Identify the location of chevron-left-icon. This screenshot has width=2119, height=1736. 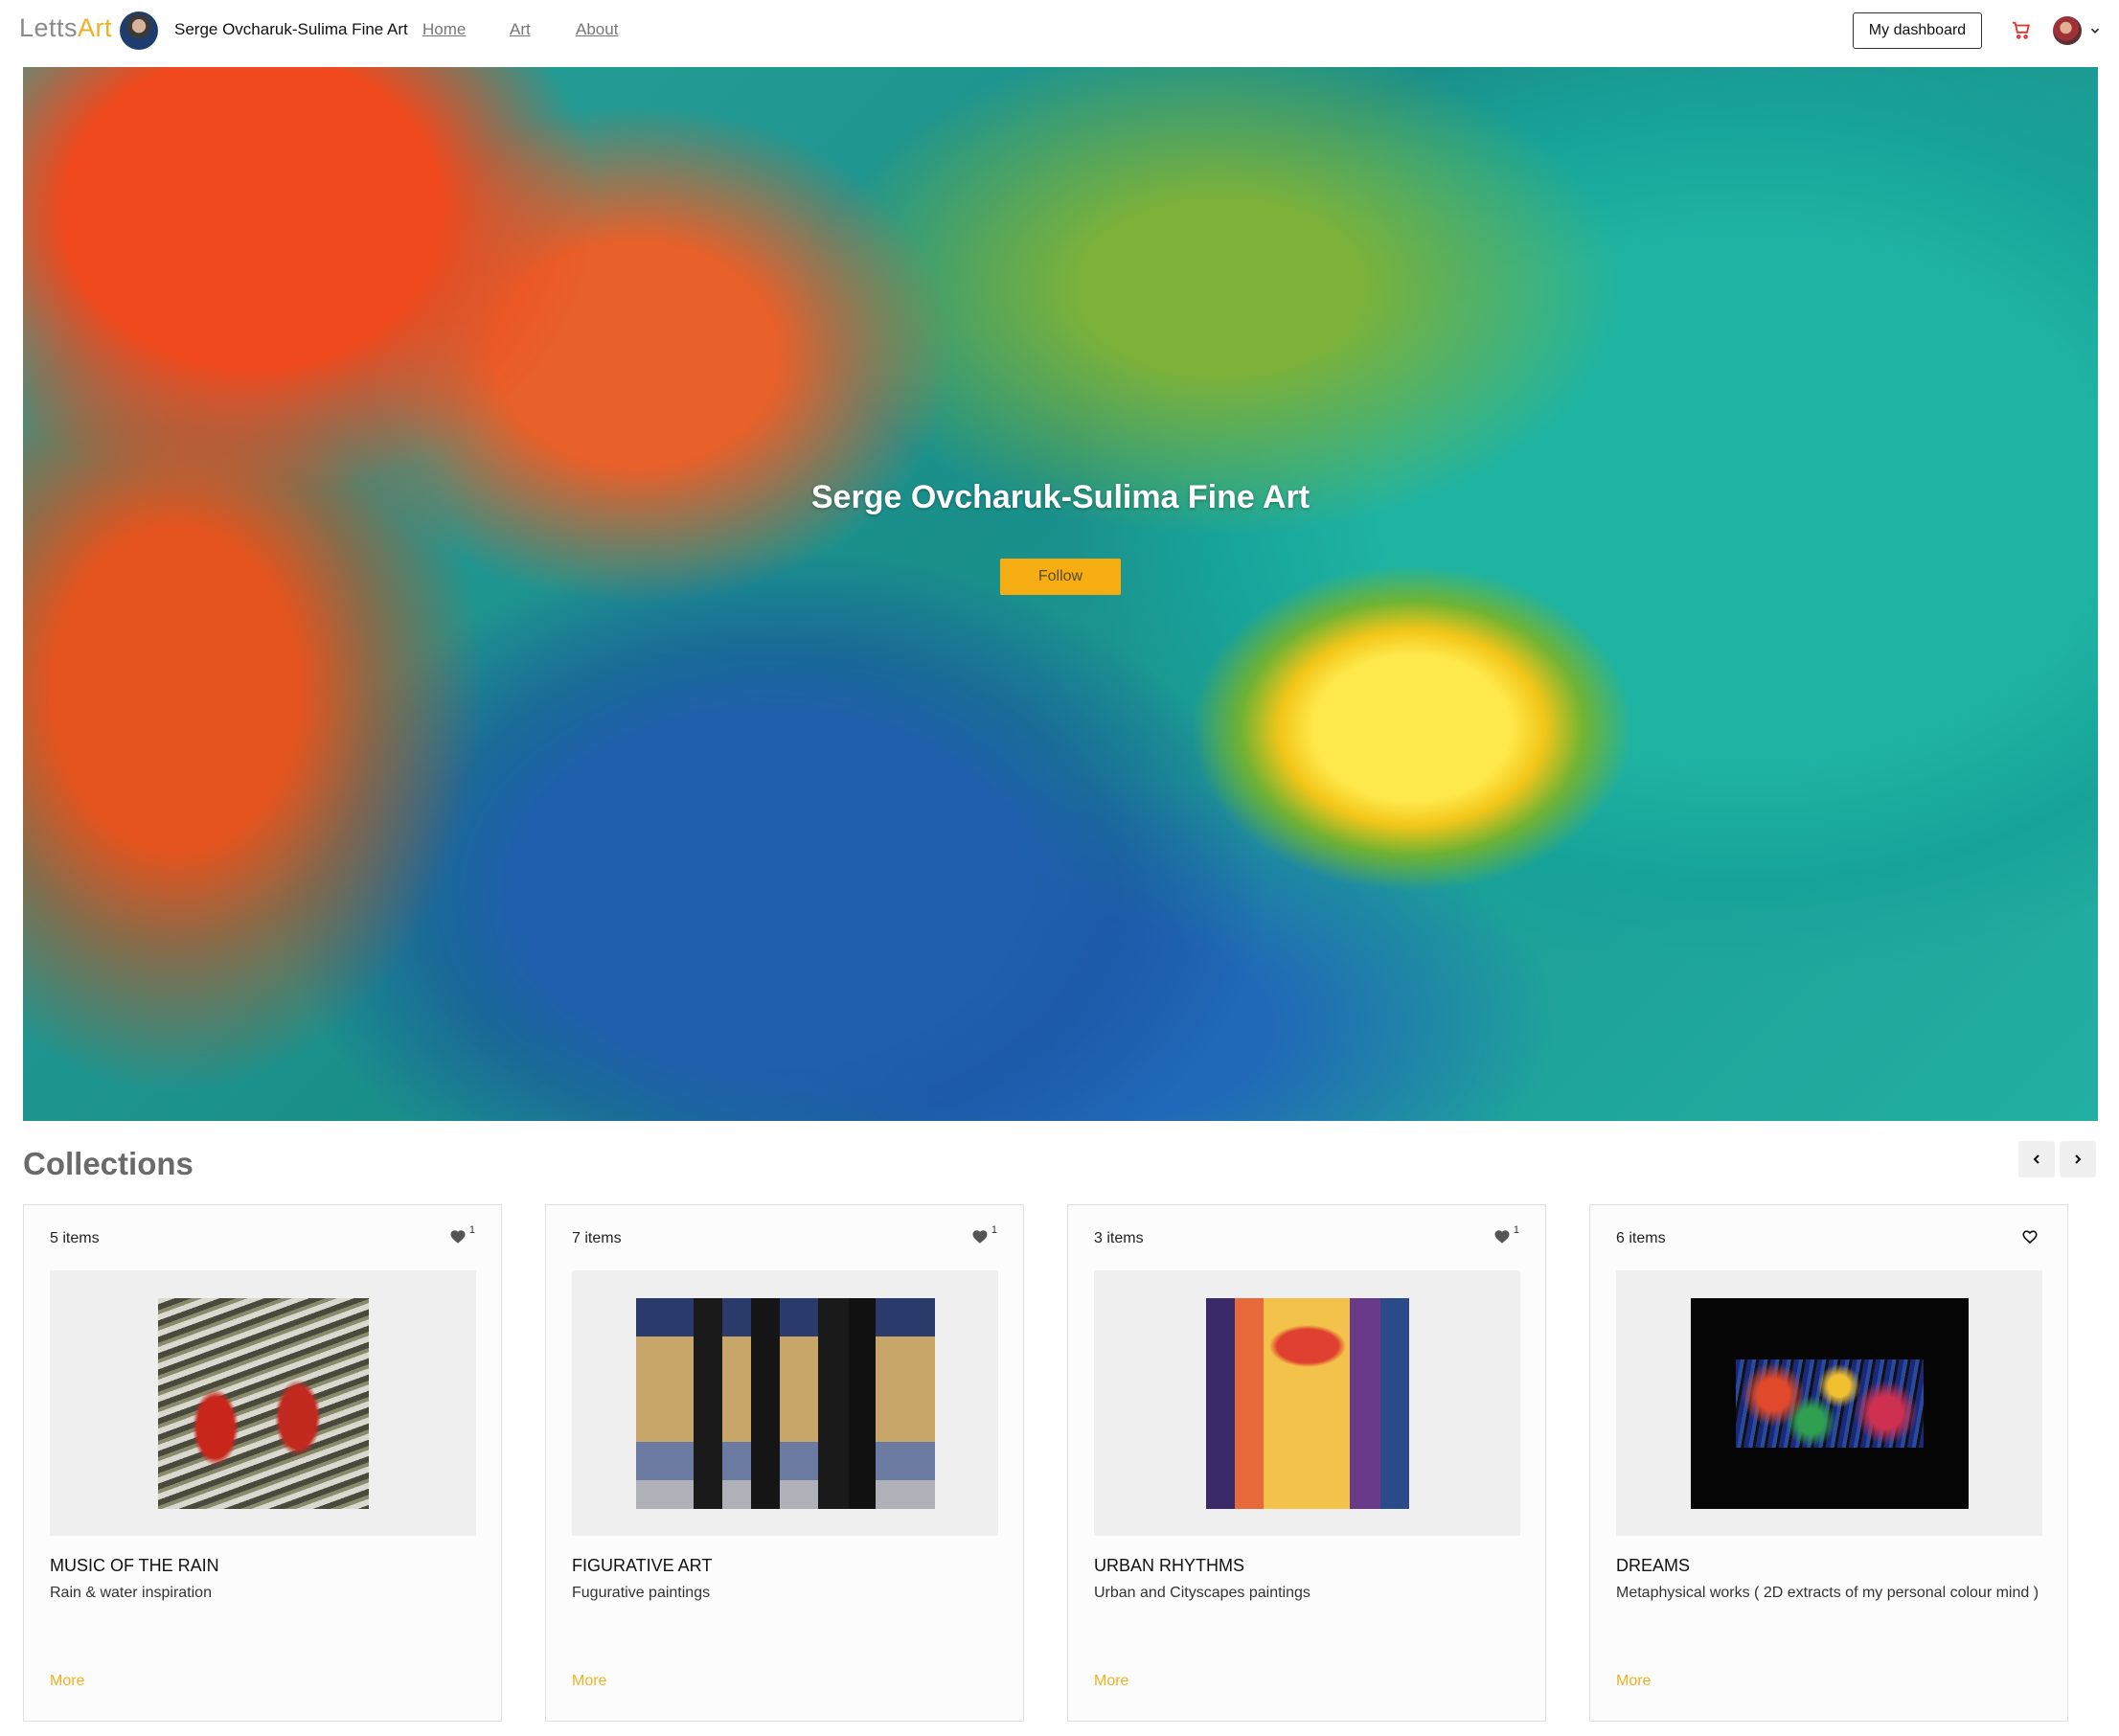
(2036, 1159).